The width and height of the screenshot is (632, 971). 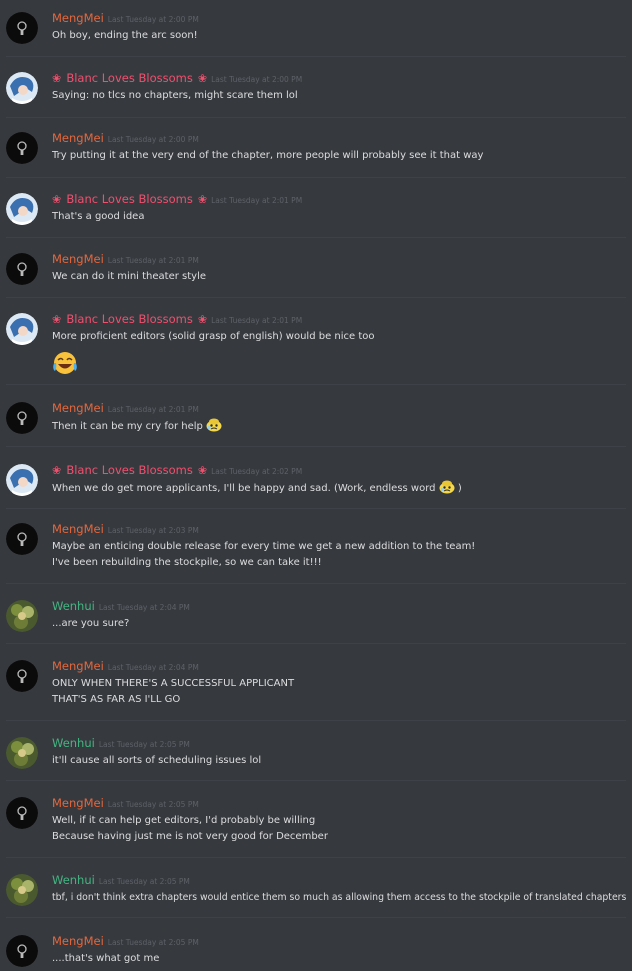 I want to click on joy-emoji, so click(x=213, y=366).